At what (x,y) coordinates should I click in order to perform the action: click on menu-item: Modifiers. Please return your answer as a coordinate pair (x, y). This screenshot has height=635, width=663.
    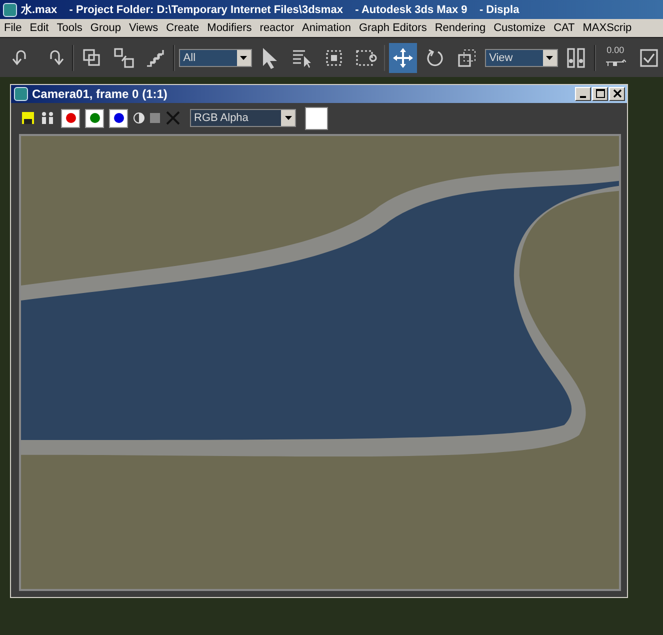
    Looking at the image, I should click on (229, 28).